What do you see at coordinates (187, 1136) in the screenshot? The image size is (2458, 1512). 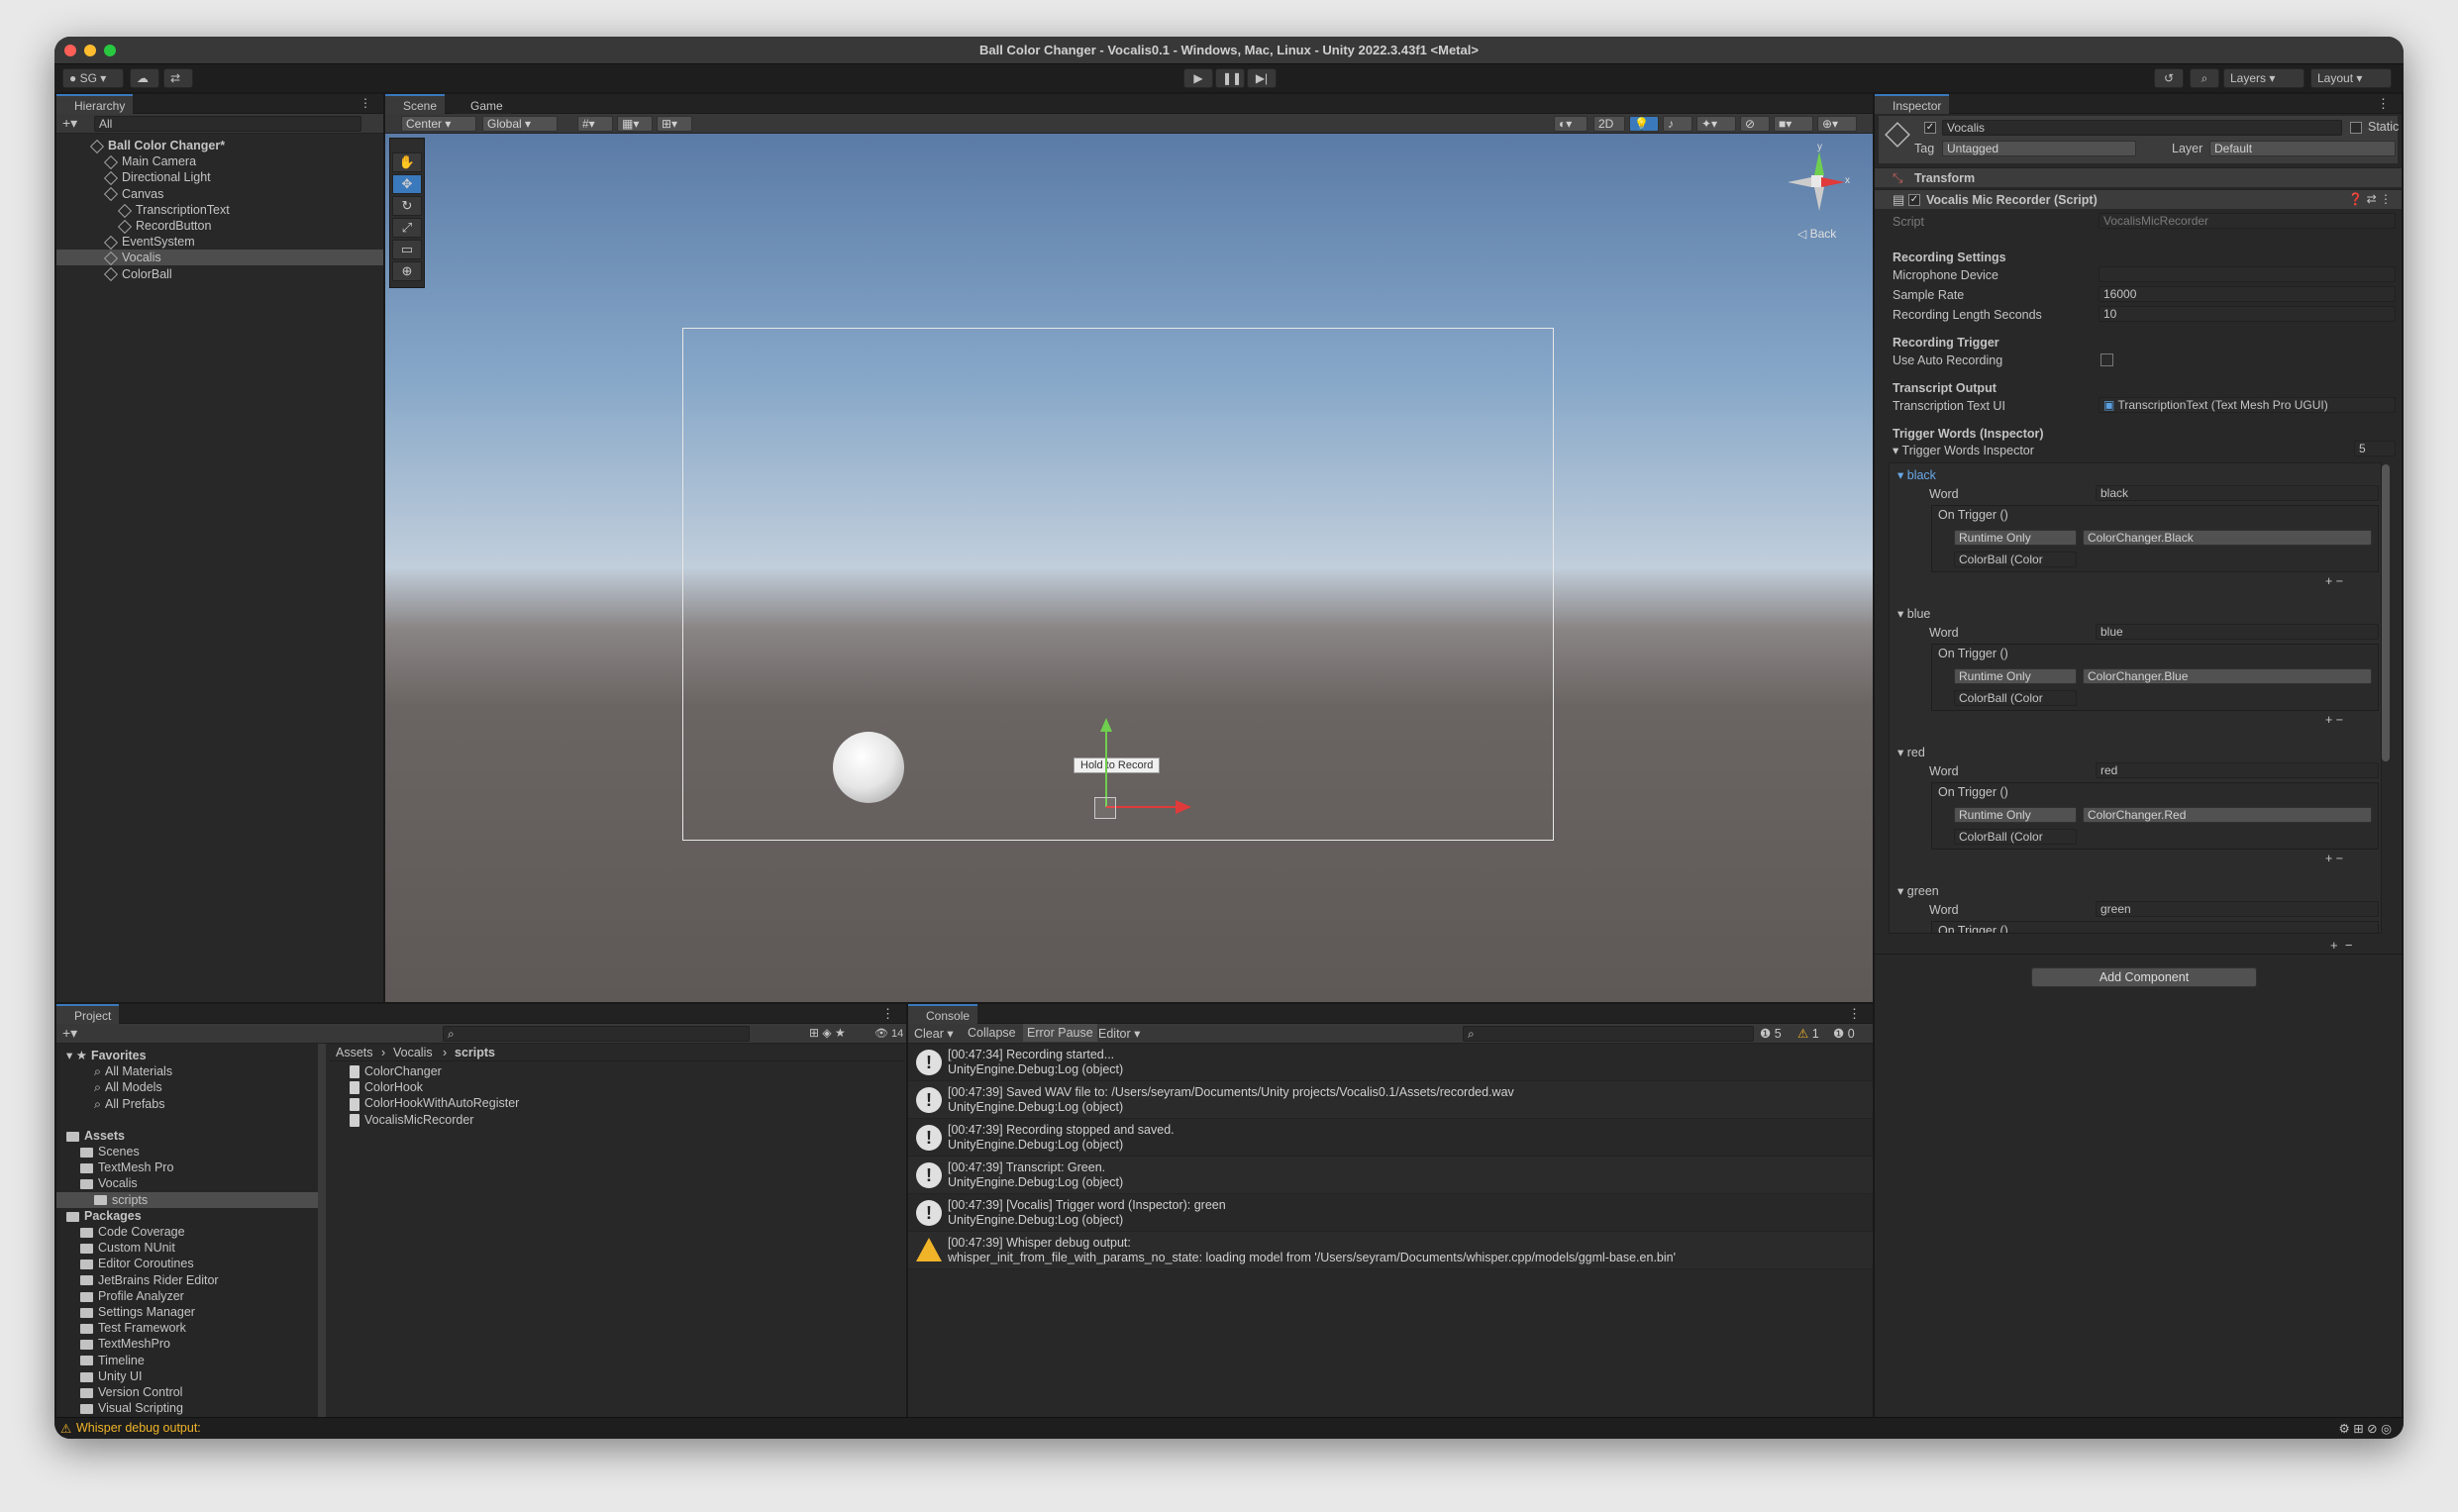 I see `project-tree-item: Assets` at bounding box center [187, 1136].